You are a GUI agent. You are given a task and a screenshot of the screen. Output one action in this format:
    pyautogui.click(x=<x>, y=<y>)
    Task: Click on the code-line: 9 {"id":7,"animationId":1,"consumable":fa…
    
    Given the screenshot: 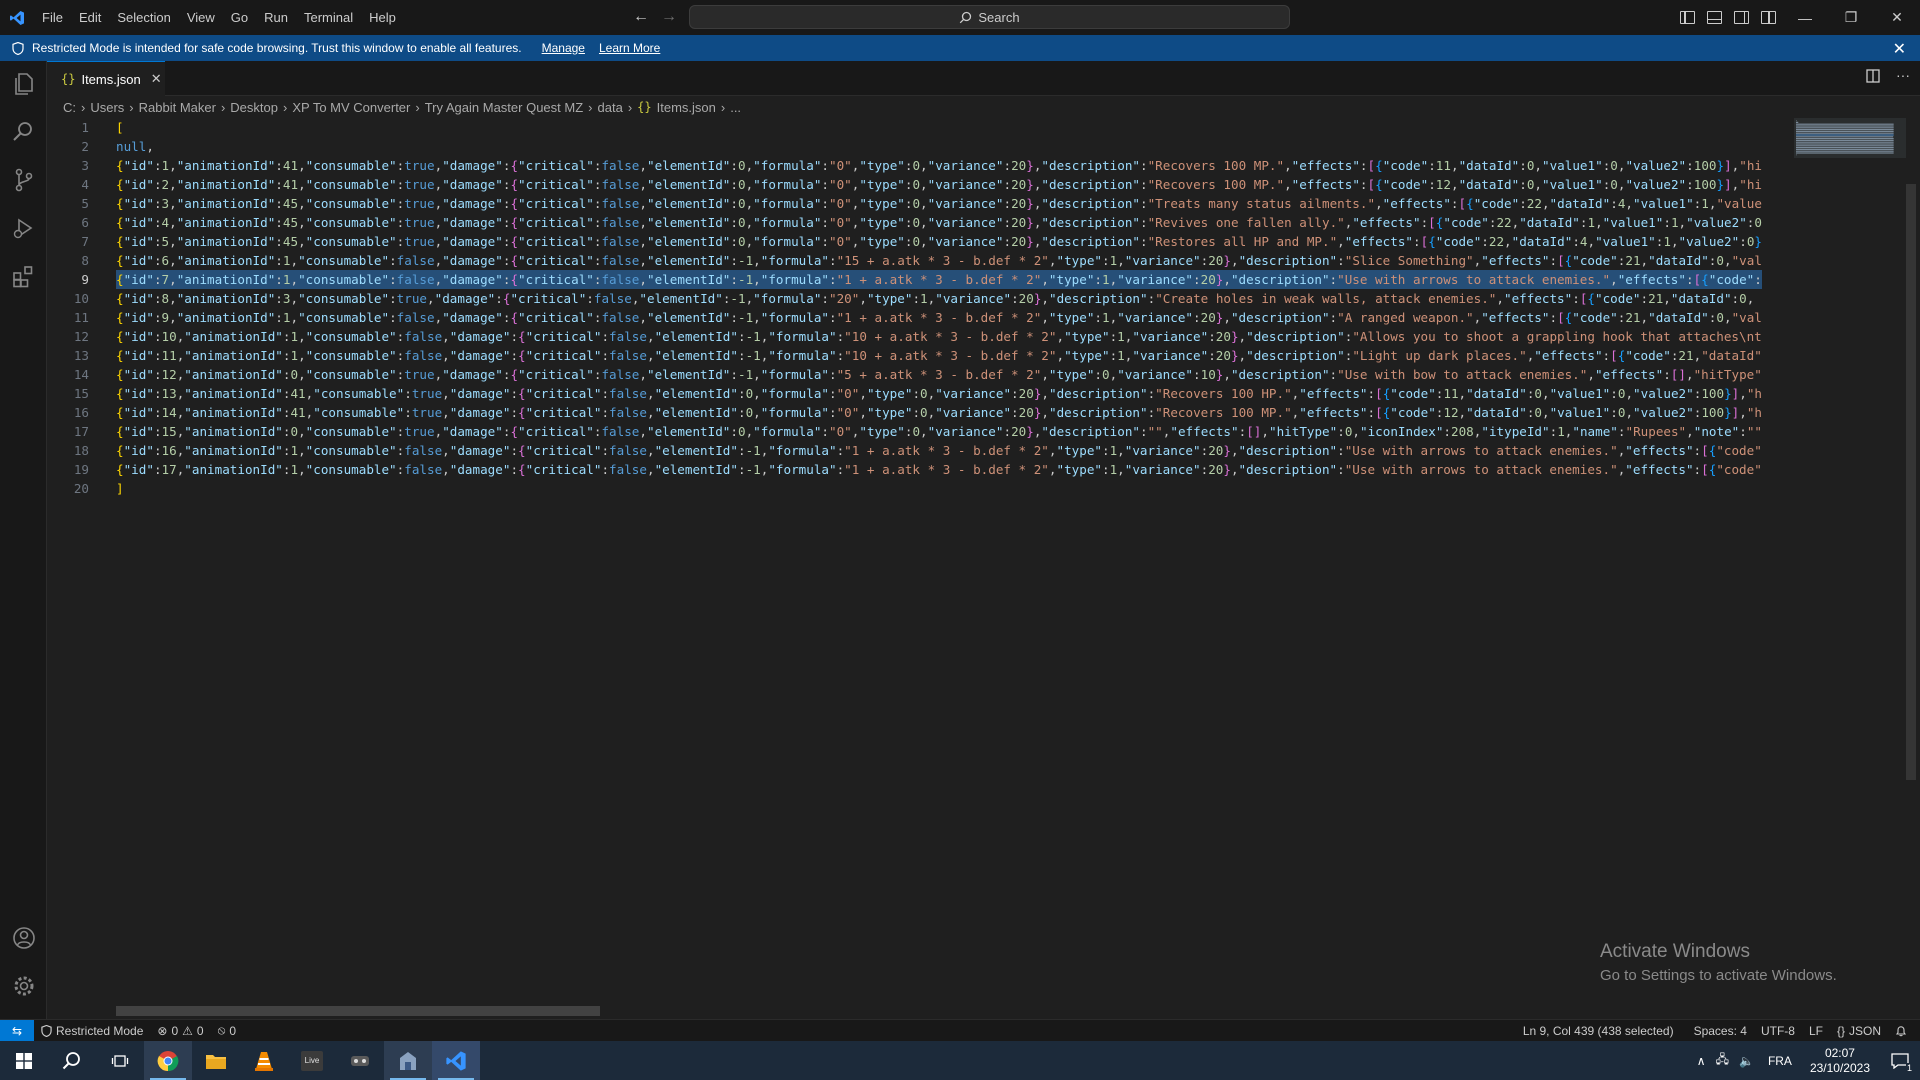 What is the action you would take?
    pyautogui.click(x=917, y=279)
    